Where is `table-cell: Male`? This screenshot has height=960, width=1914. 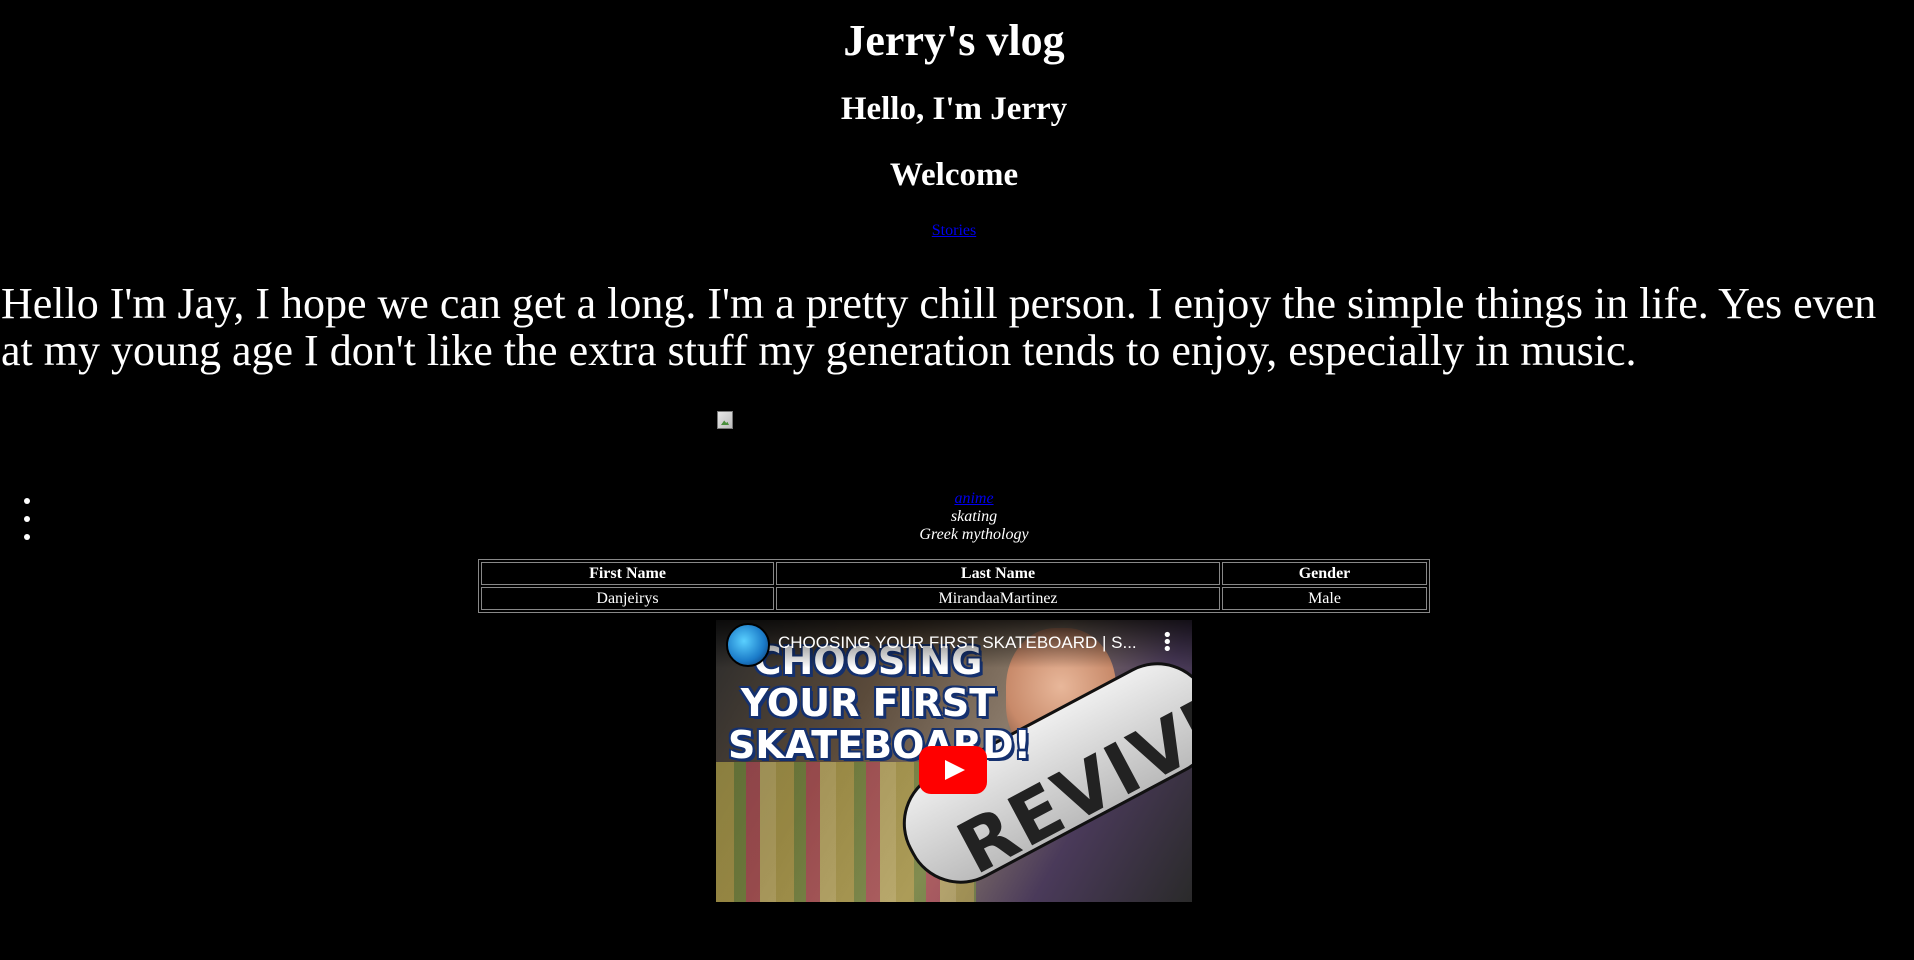 table-cell: Male is located at coordinates (1324, 598).